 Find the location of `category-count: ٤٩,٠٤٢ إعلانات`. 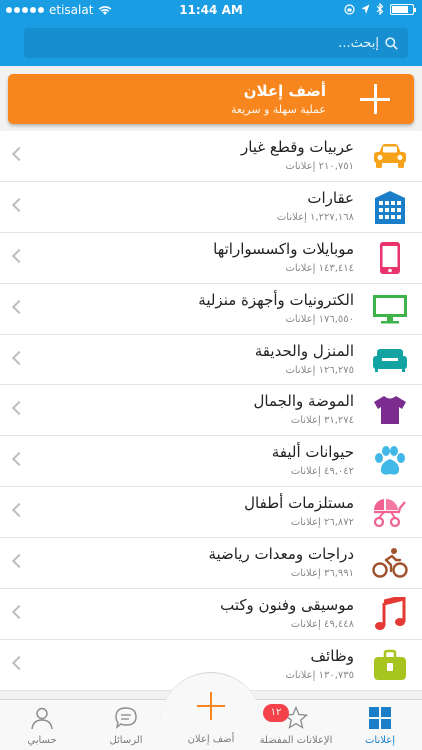

category-count: ٤٩,٠٤٢ إعلانات is located at coordinates (322, 472).